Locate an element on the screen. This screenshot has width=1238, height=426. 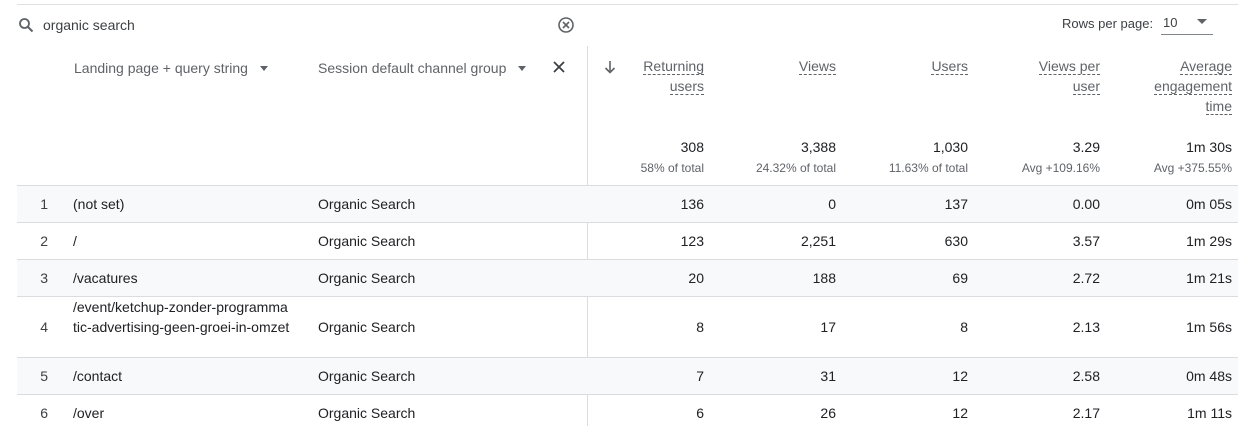
metric-header-line: Average is located at coordinates (1206, 66).